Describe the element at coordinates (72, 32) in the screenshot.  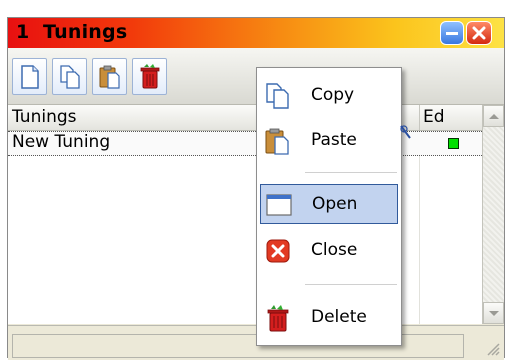
I see `window-title: 1 Tunings` at that location.